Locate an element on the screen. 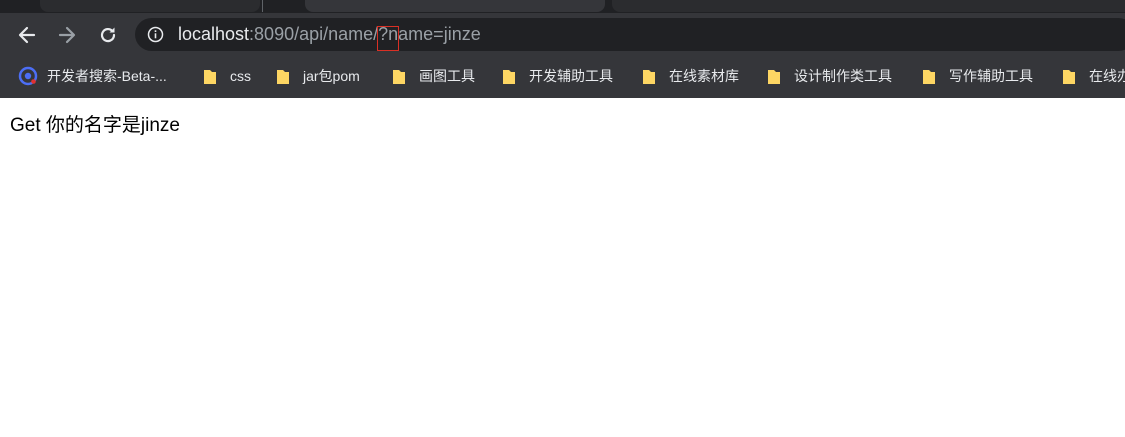  bookmark-folder-css: css is located at coordinates (227, 76).